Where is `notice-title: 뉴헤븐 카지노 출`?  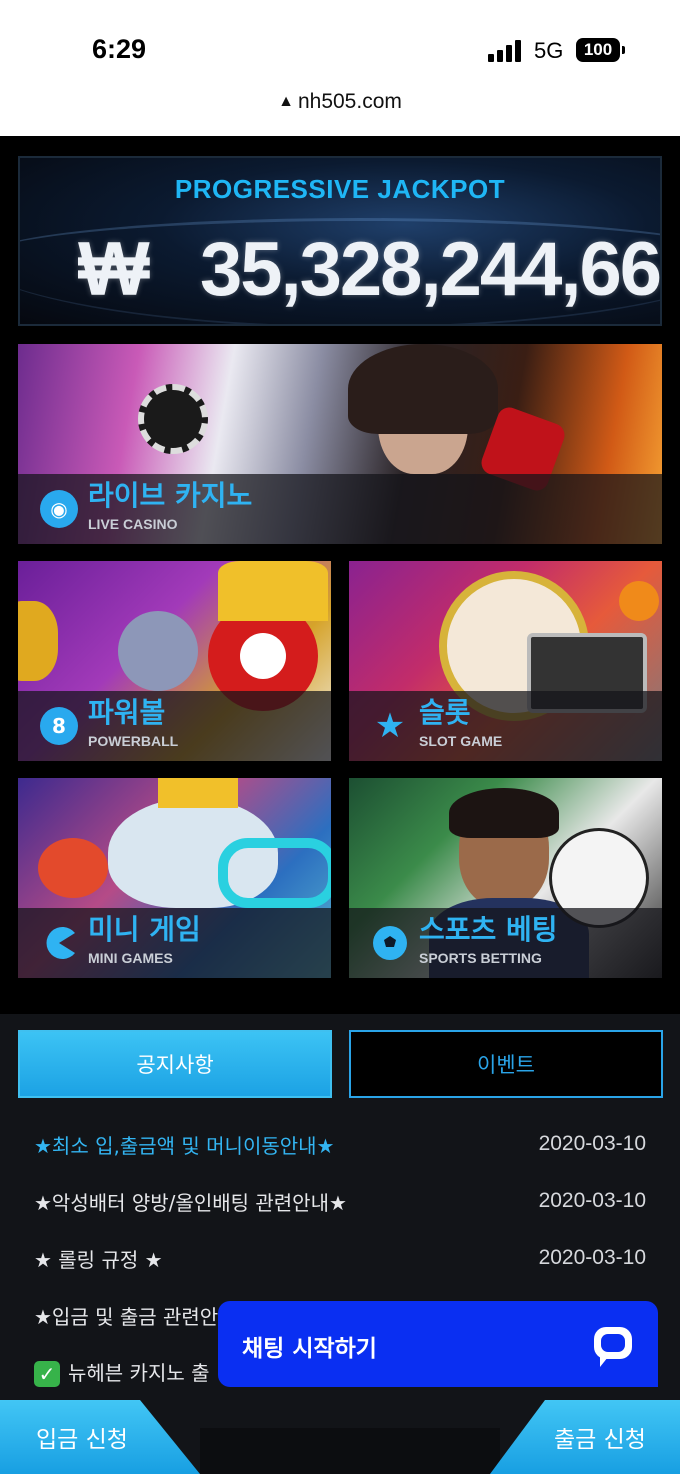
notice-title: 뉴헤븐 카지노 출 is located at coordinates (139, 1372).